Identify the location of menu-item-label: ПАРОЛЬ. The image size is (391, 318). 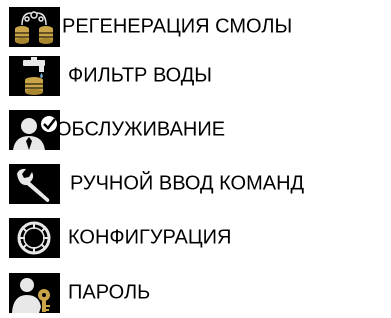
(109, 292).